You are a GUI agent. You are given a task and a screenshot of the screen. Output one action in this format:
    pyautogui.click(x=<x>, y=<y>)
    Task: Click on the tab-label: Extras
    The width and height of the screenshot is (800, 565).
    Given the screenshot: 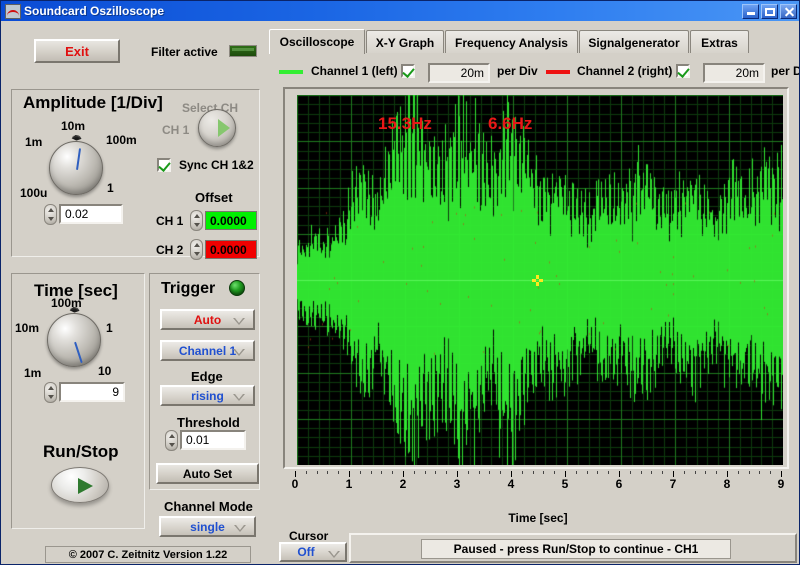 What is the action you would take?
    pyautogui.click(x=719, y=42)
    